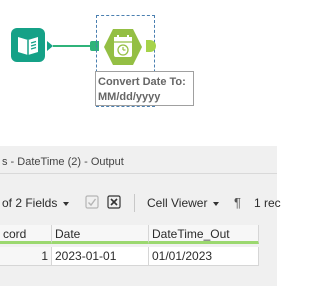 Image resolution: width=320 pixels, height=286 pixels. I want to click on datetime-out-cell: 01/01/2023, so click(204, 256).